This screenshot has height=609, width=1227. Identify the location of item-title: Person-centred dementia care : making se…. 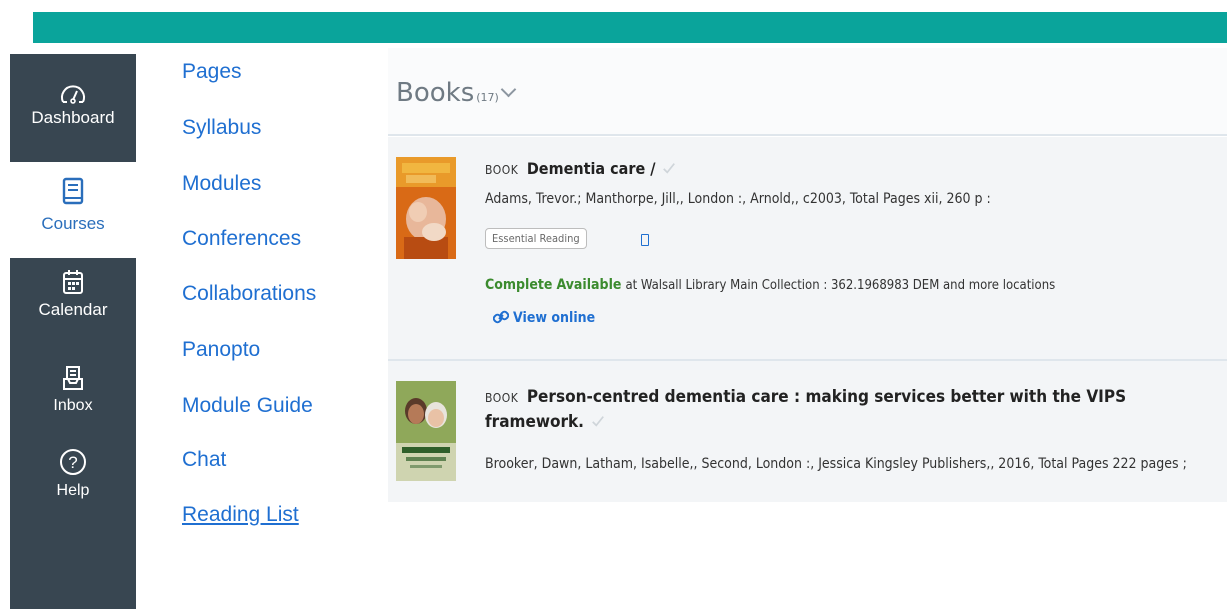
(805, 409).